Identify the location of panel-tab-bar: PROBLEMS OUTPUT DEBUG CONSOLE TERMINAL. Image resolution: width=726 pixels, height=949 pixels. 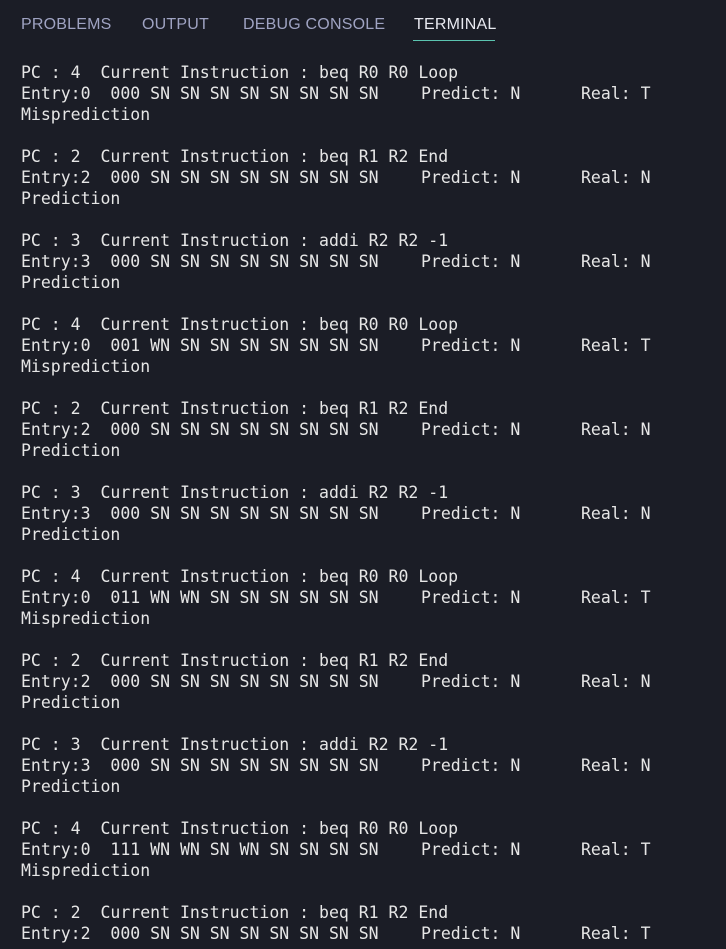
(363, 23).